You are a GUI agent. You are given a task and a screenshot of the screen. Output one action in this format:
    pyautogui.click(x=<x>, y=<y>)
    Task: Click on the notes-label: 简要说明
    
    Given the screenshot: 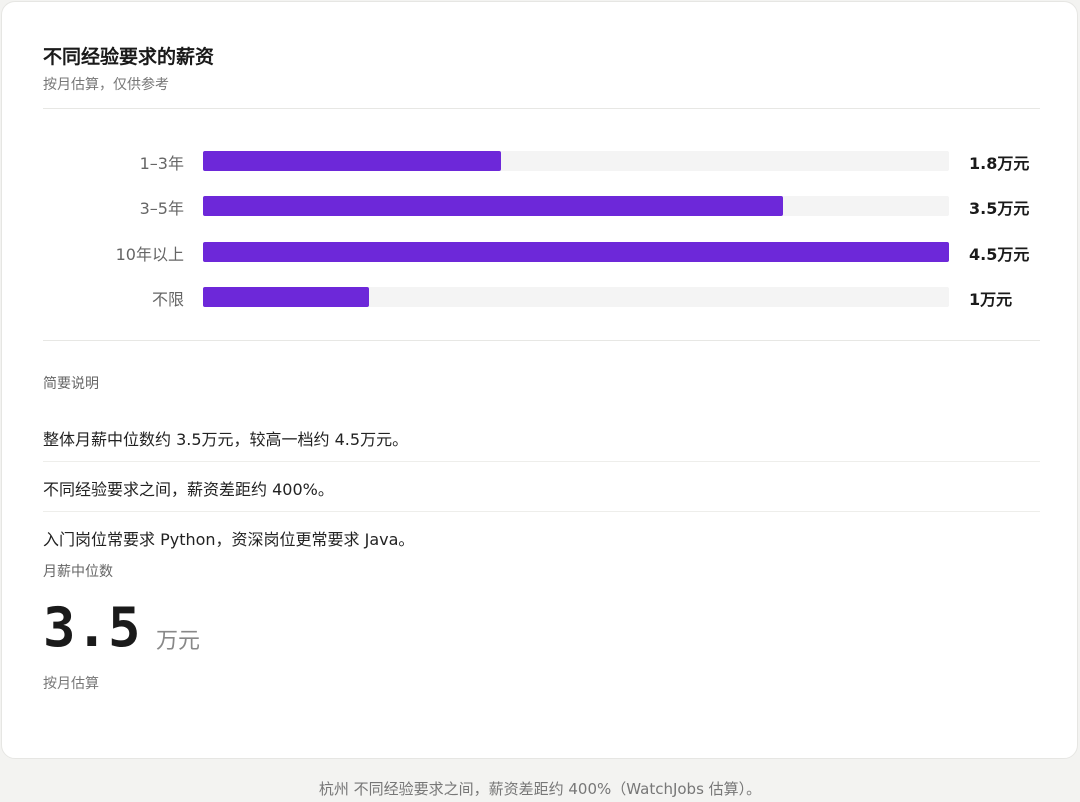 What is the action you would take?
    pyautogui.click(x=71, y=384)
    